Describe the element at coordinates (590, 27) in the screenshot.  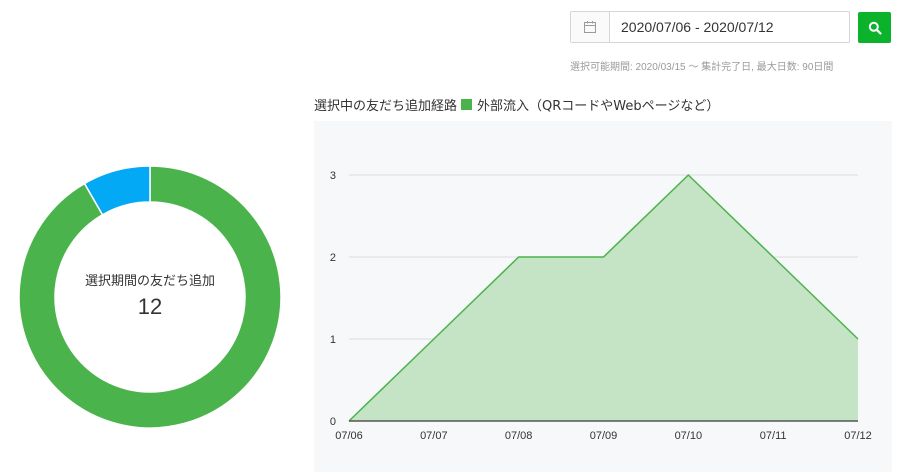
I see `calendar-icon` at that location.